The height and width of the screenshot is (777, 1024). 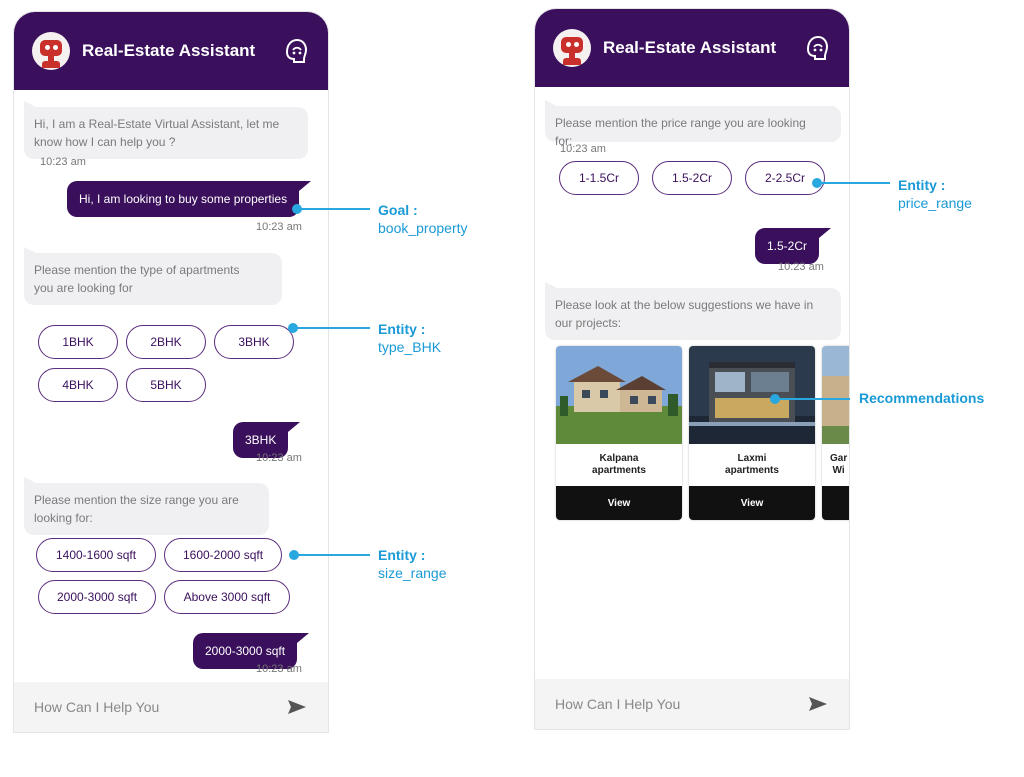 I want to click on option-chip-1.5-2cr: 1.5-2Cr, so click(x=692, y=178).